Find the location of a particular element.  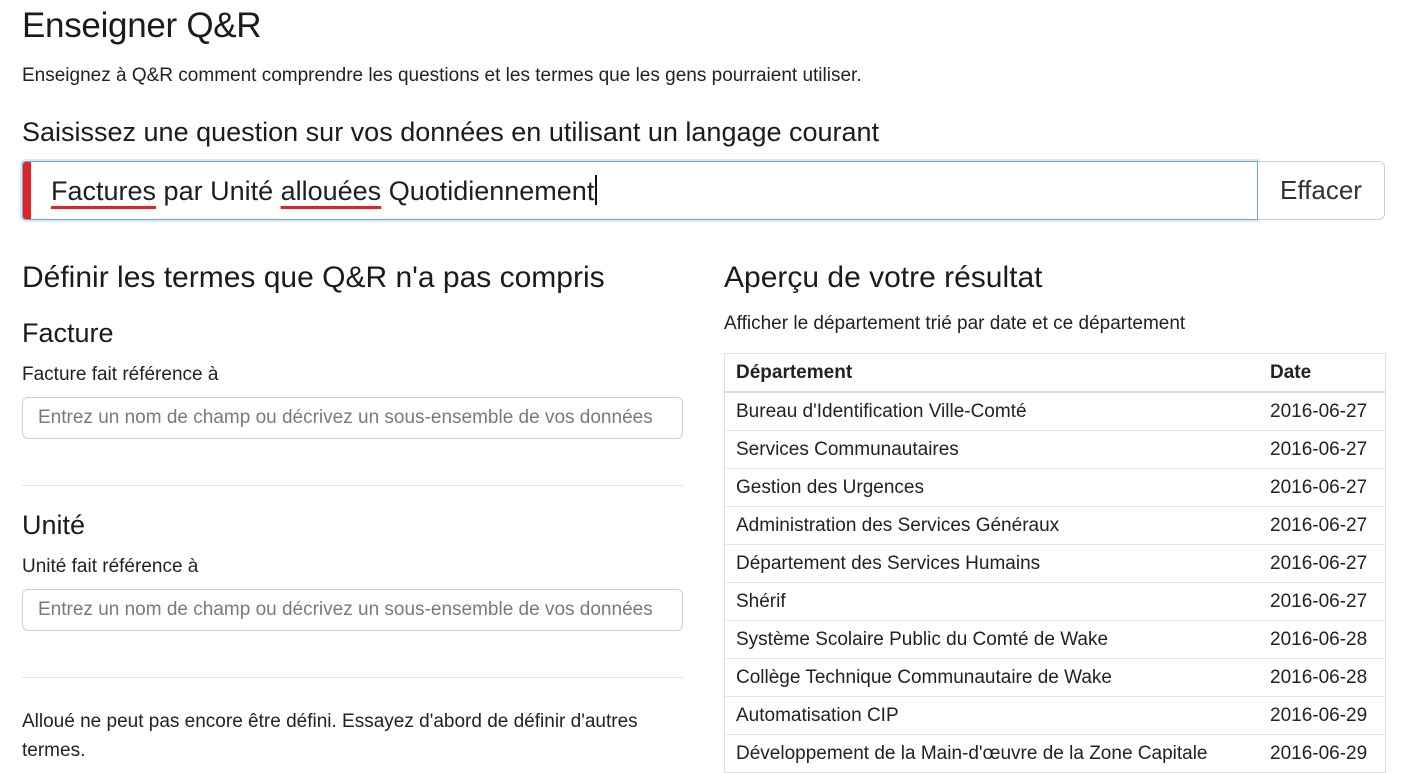

question-word: Quotidiennement is located at coordinates (488, 191).